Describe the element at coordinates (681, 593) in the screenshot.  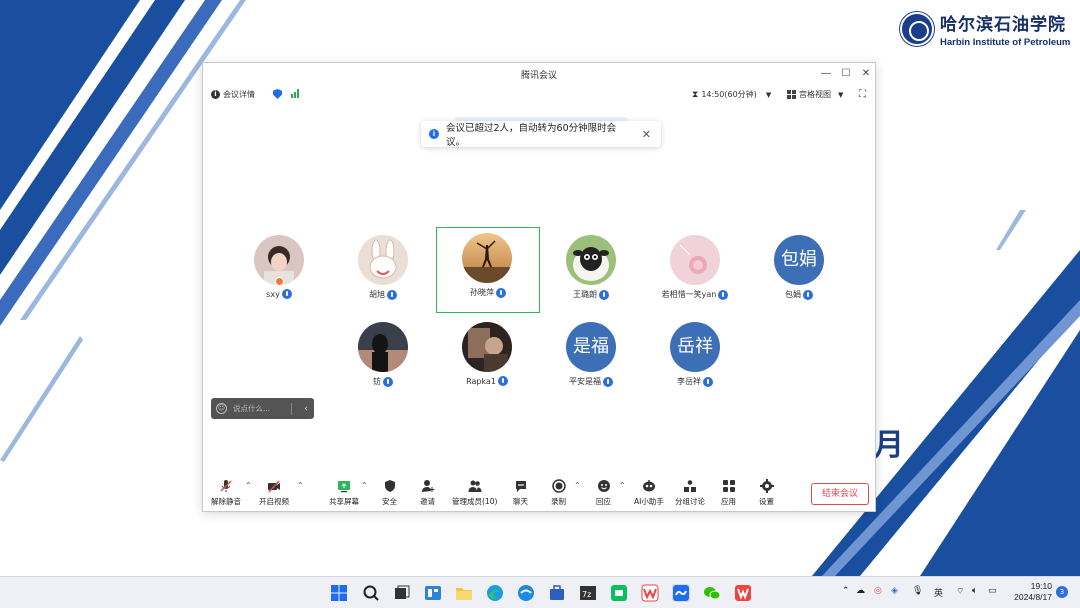
I see `tencent-meeting-icon` at that location.